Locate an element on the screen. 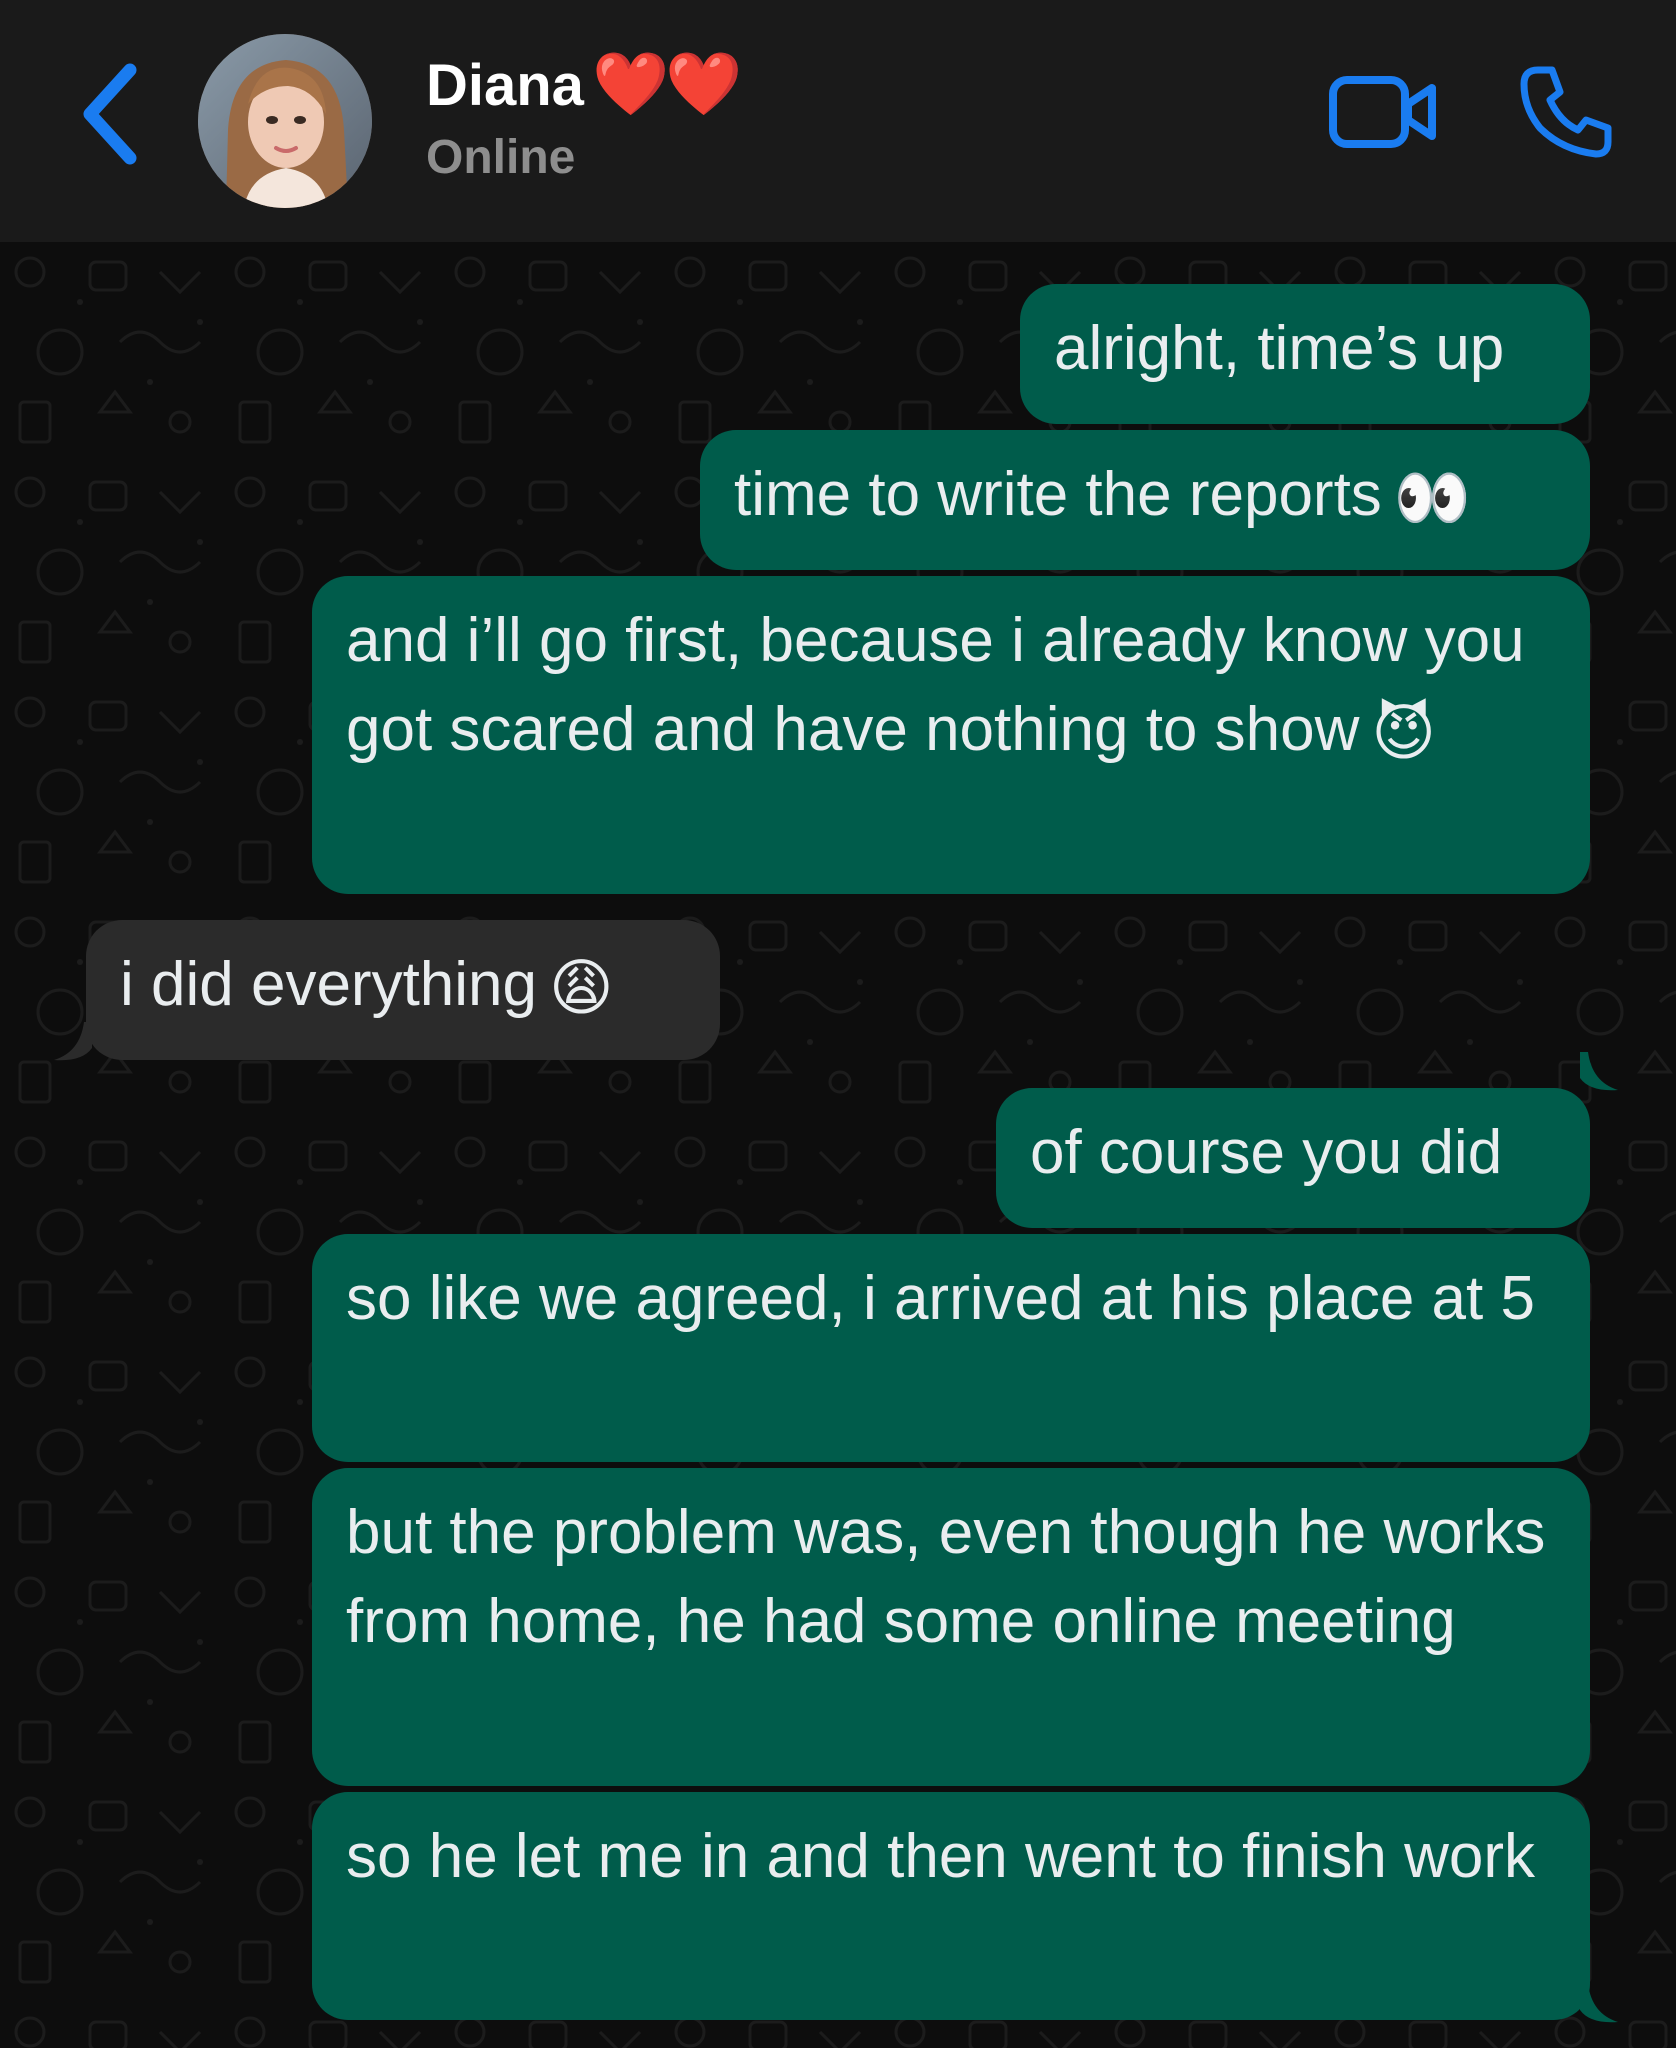 This screenshot has height=2048, width=1676. video-camera-icon is located at coordinates (1382, 112).